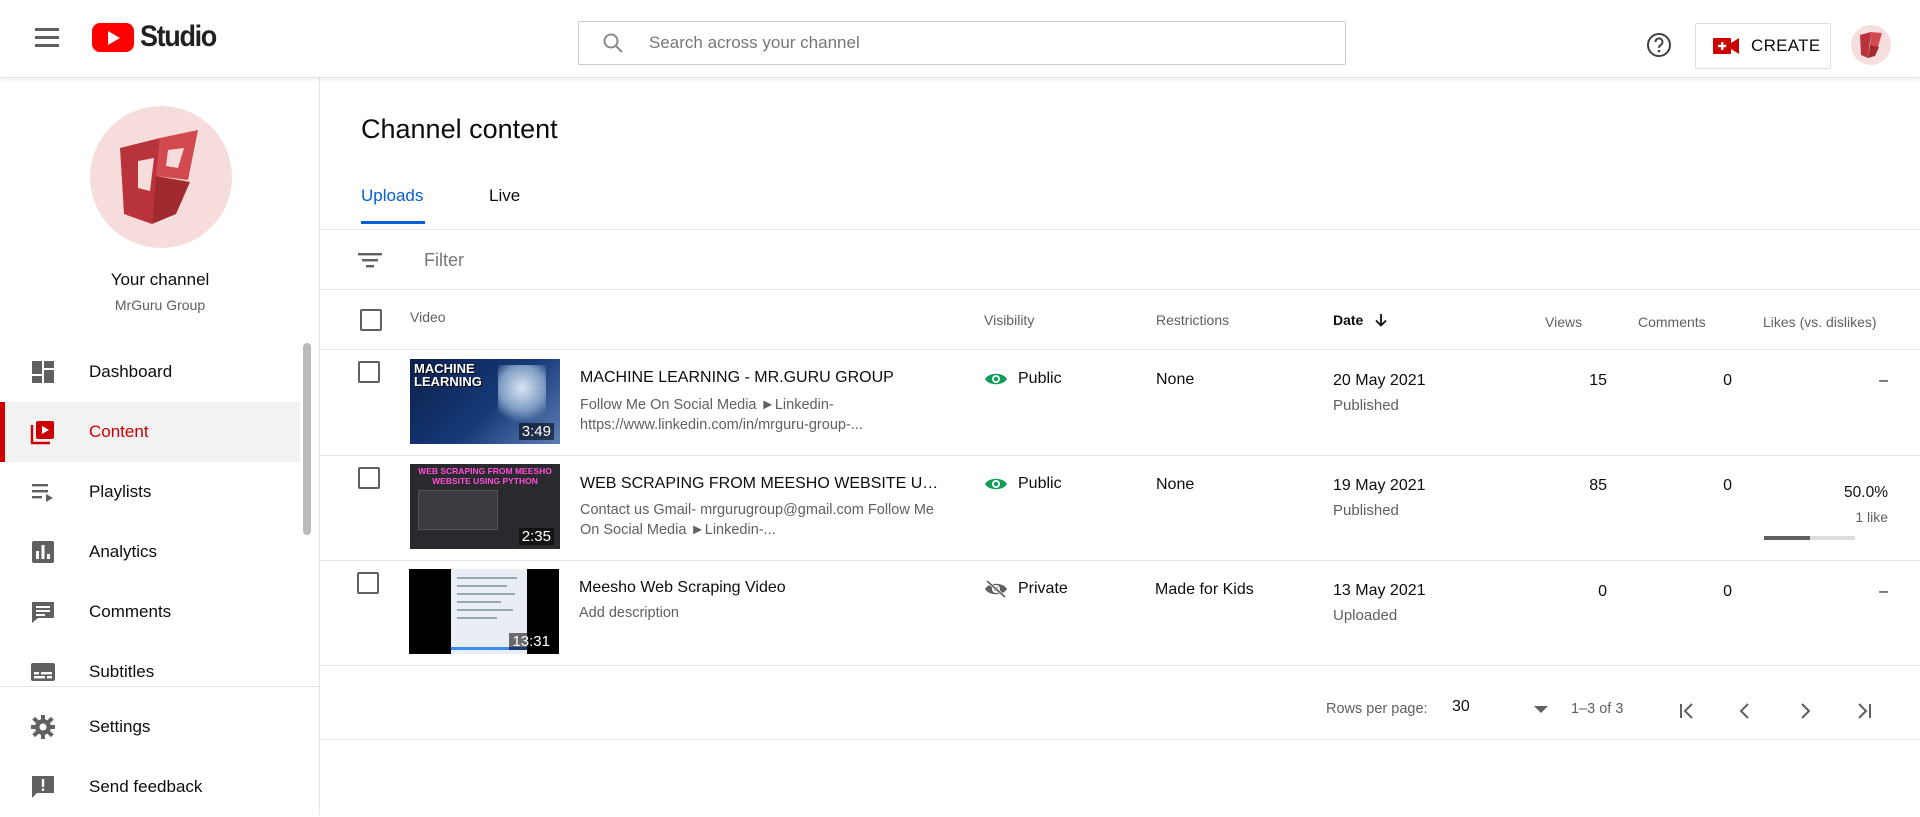 This screenshot has height=817, width=1920. What do you see at coordinates (130, 611) in the screenshot?
I see `sidebar-item-label: Comments` at bounding box center [130, 611].